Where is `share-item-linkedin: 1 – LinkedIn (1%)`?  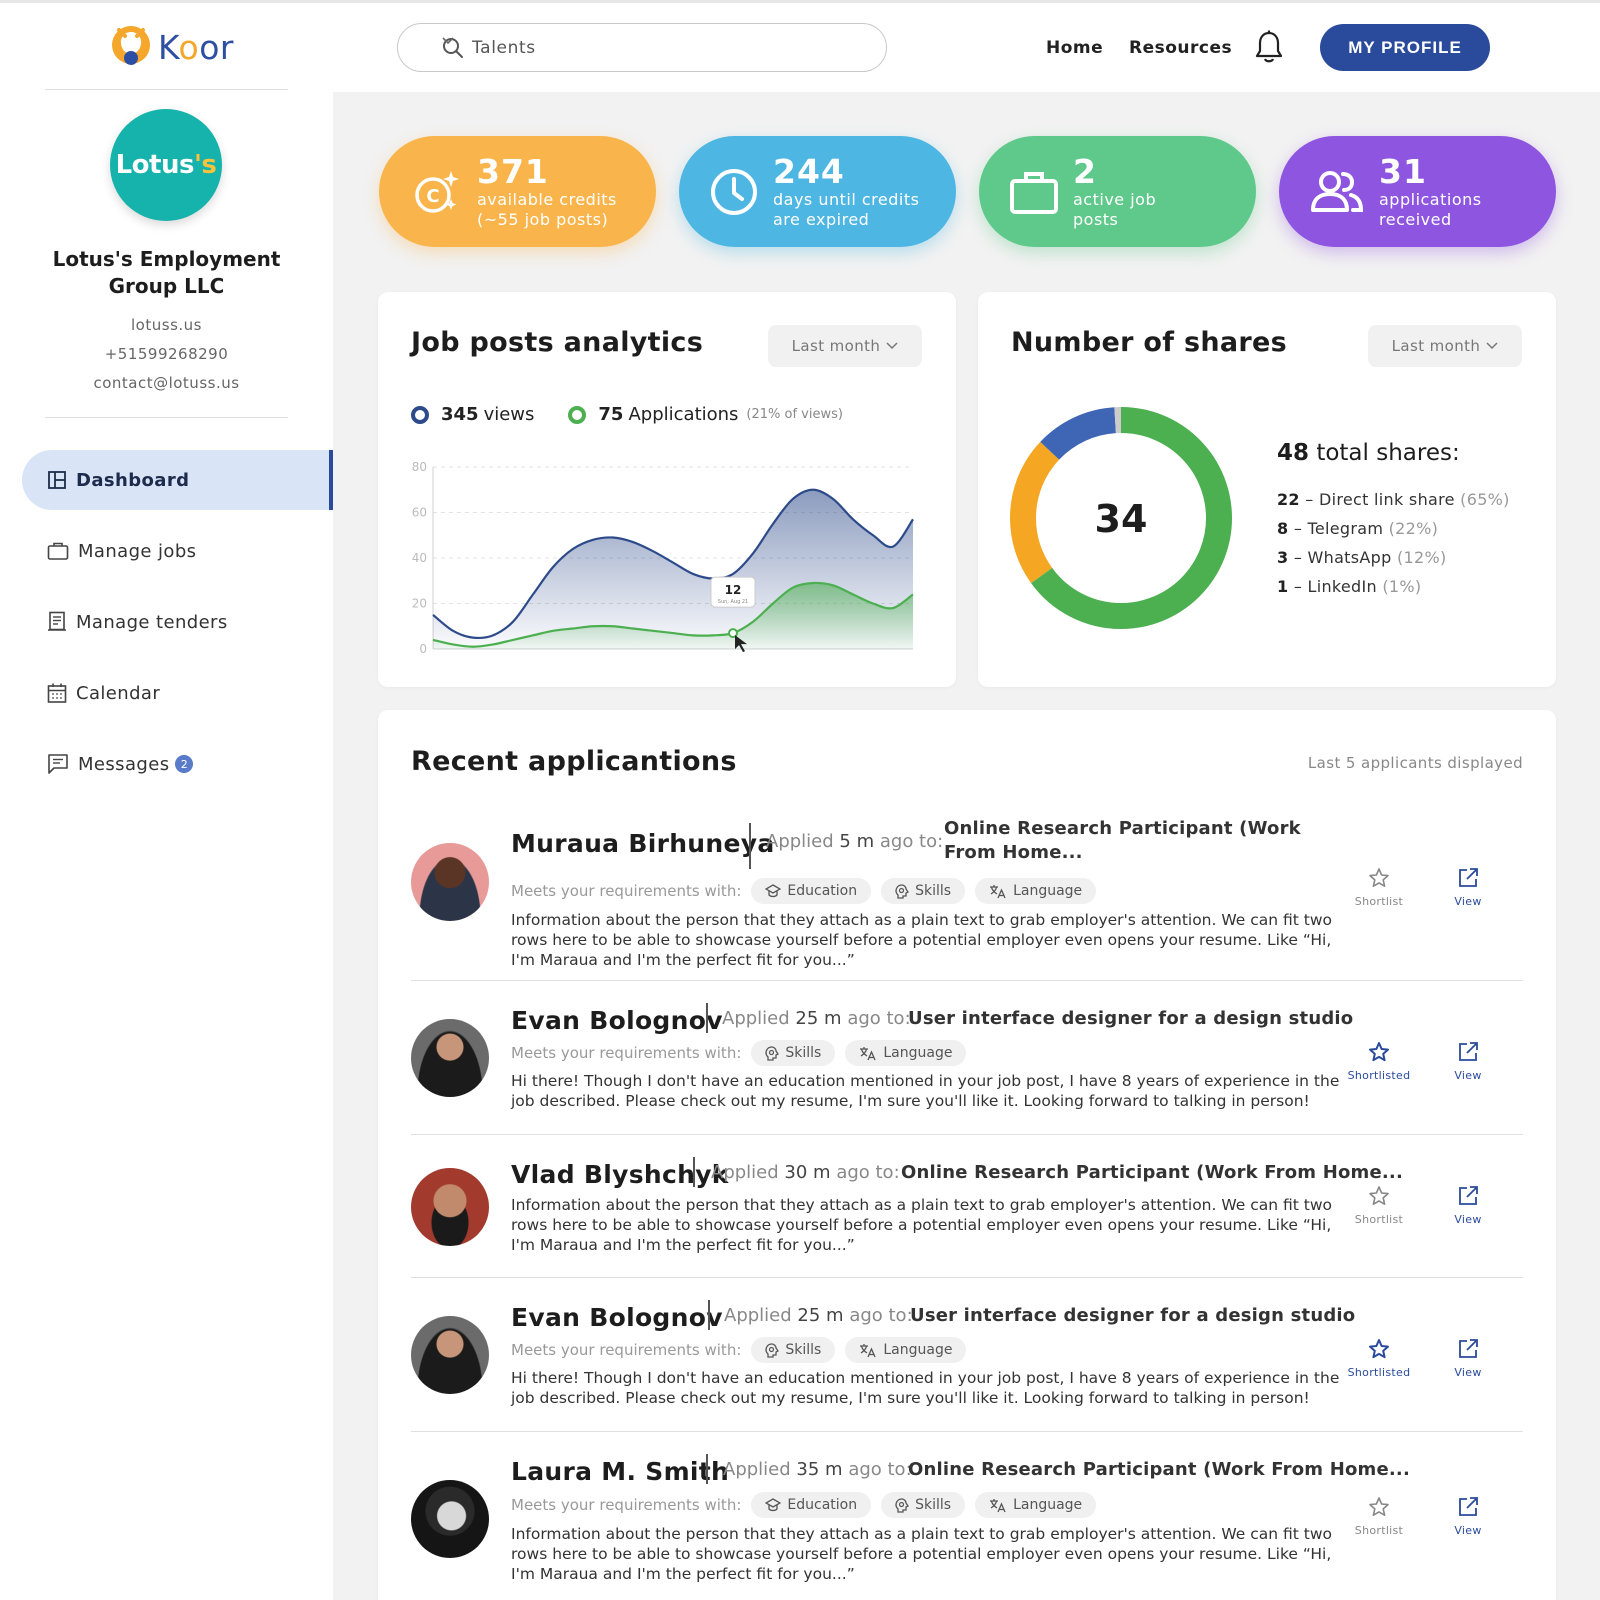
share-item-linkedin: 1 – LinkedIn (1%) is located at coordinates (1349, 586).